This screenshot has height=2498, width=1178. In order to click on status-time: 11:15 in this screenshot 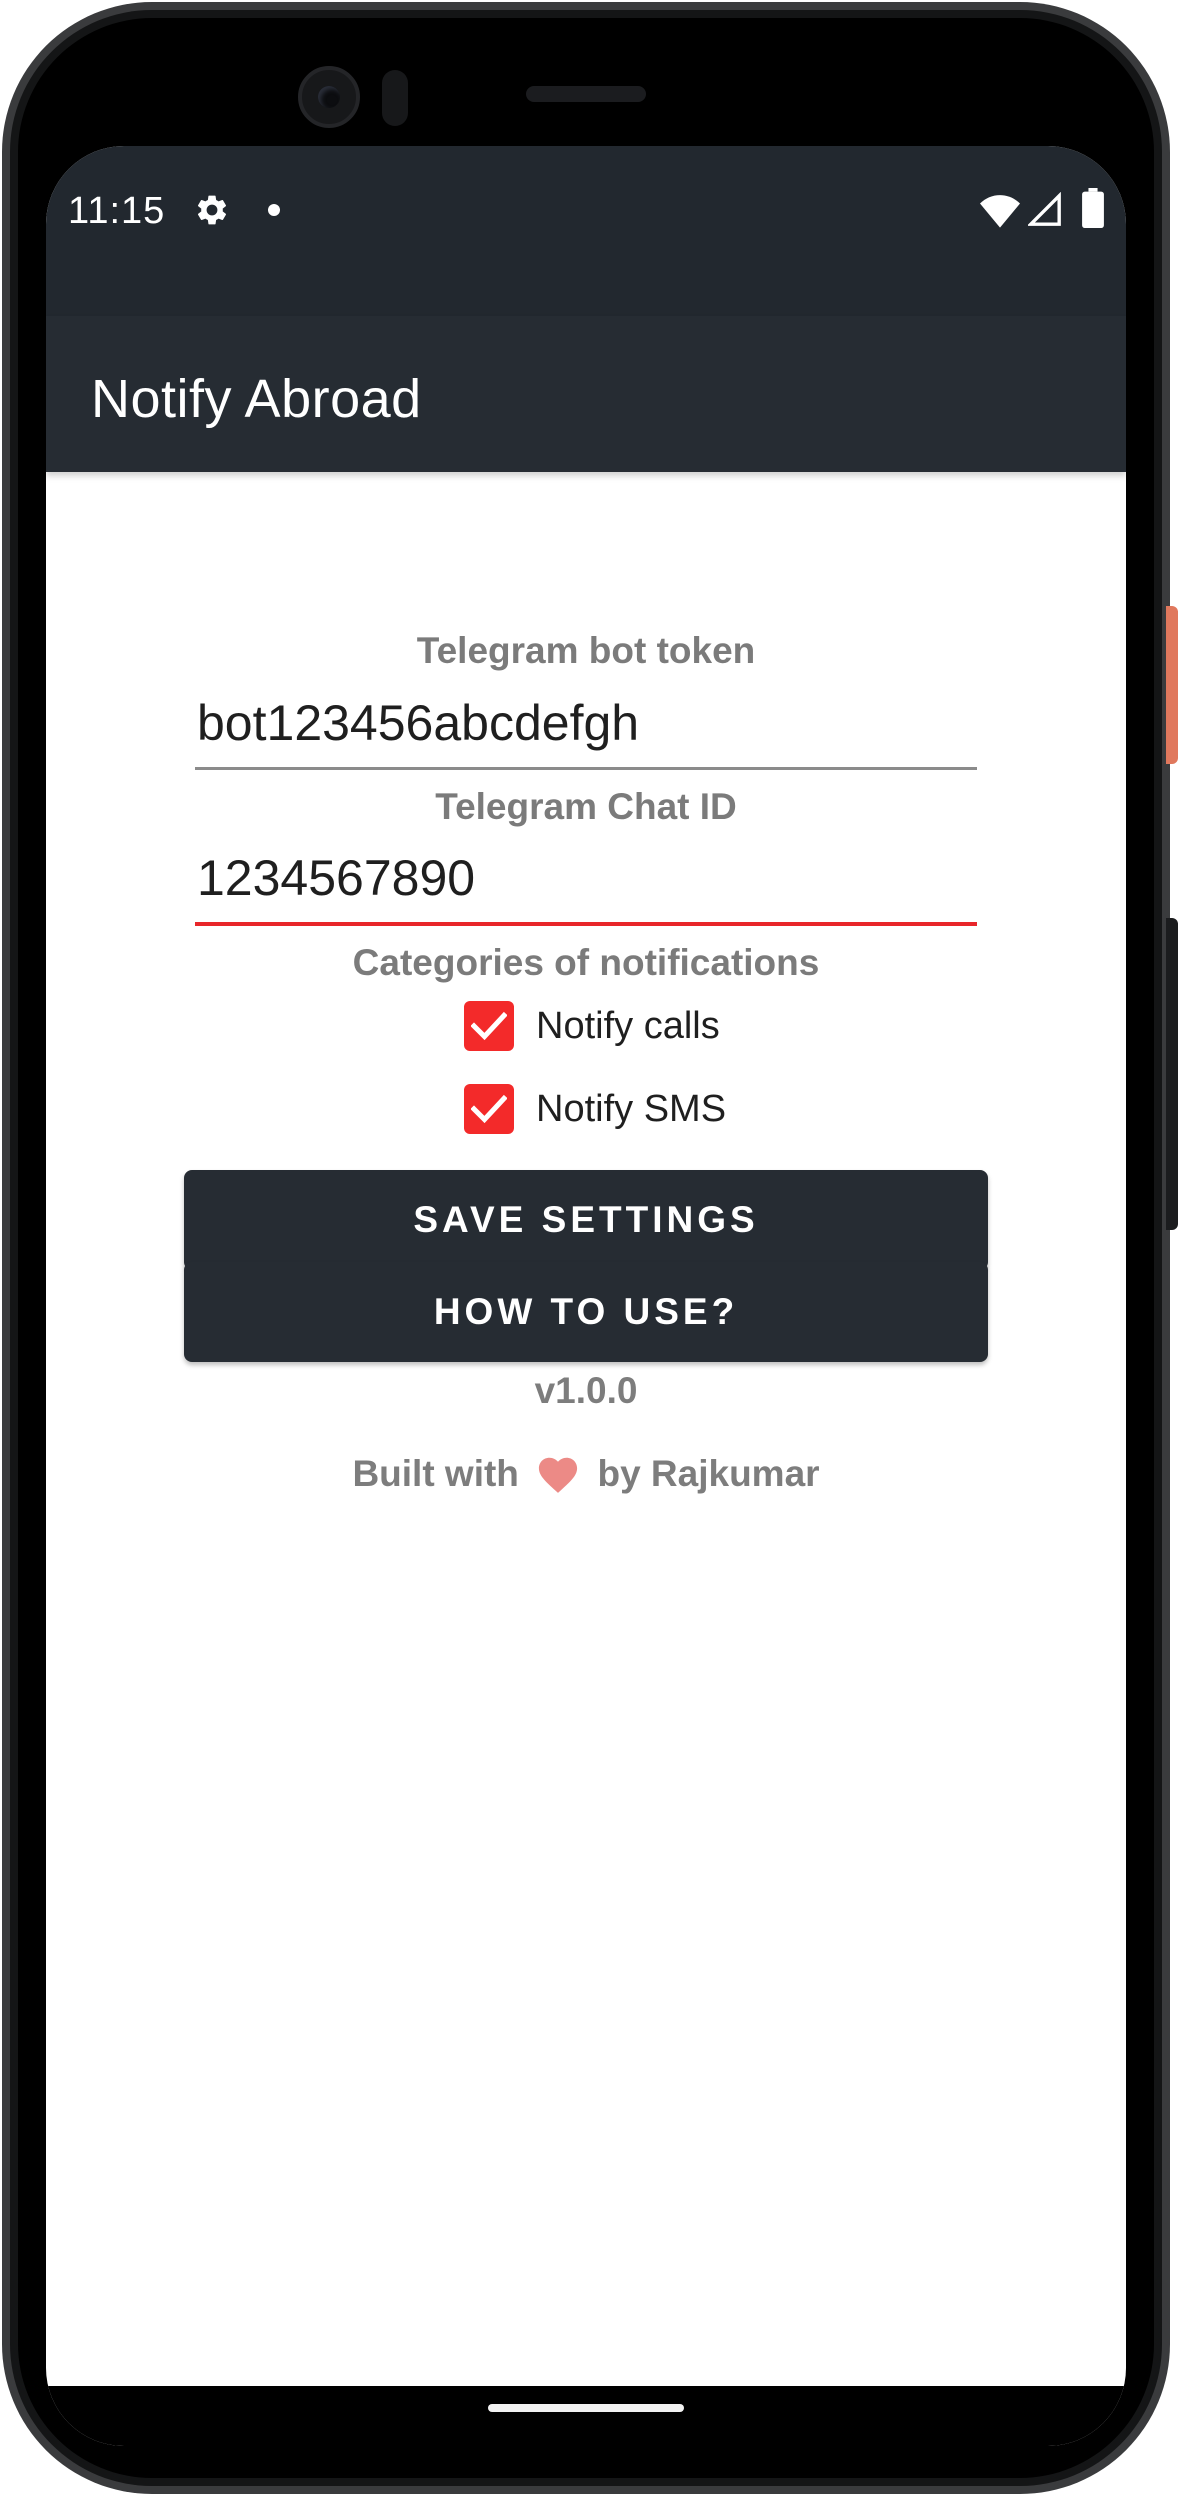, I will do `click(117, 211)`.